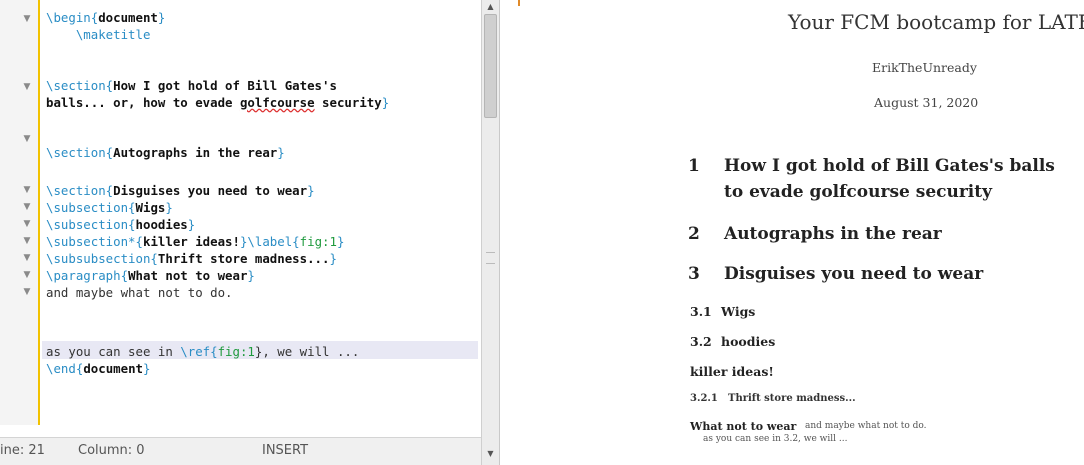  What do you see at coordinates (94, 241) in the screenshot?
I see `code-token: \subsection*{` at bounding box center [94, 241].